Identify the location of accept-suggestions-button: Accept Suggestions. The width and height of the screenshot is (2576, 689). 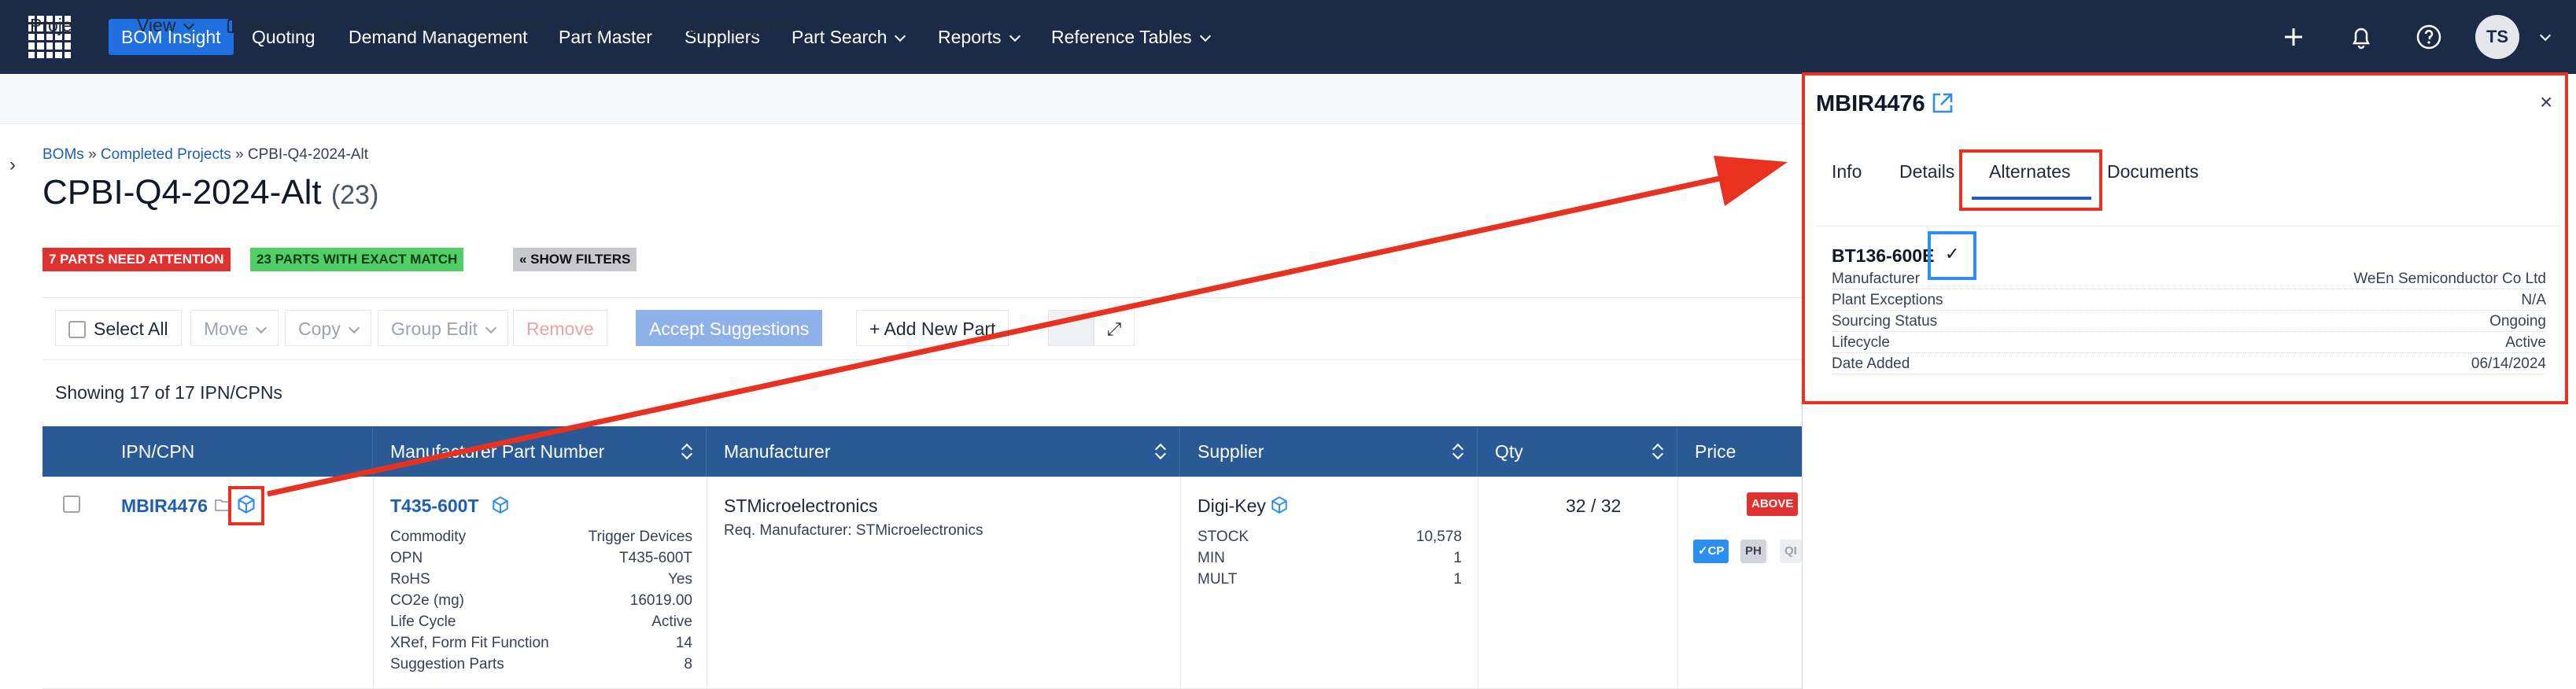
(729, 328).